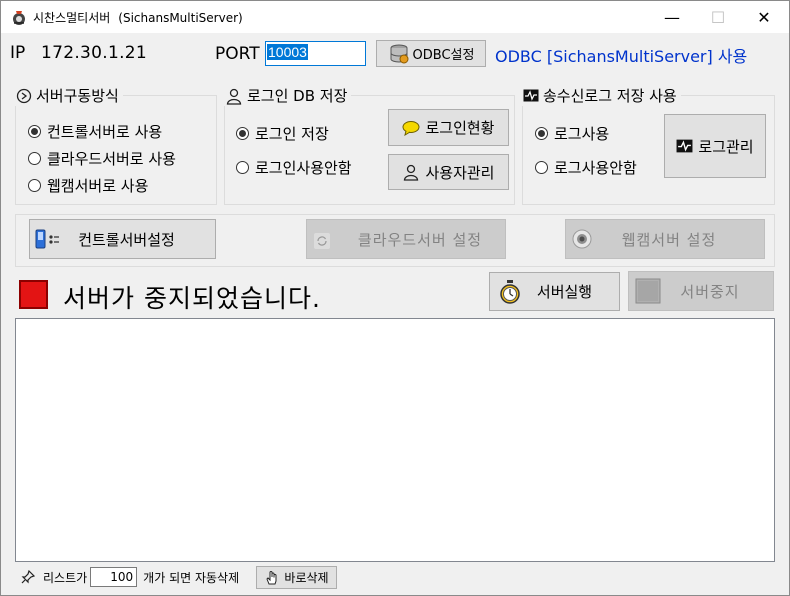  Describe the element at coordinates (582, 134) in the screenshot. I see `radio-log-use-label: 로그사용` at that location.